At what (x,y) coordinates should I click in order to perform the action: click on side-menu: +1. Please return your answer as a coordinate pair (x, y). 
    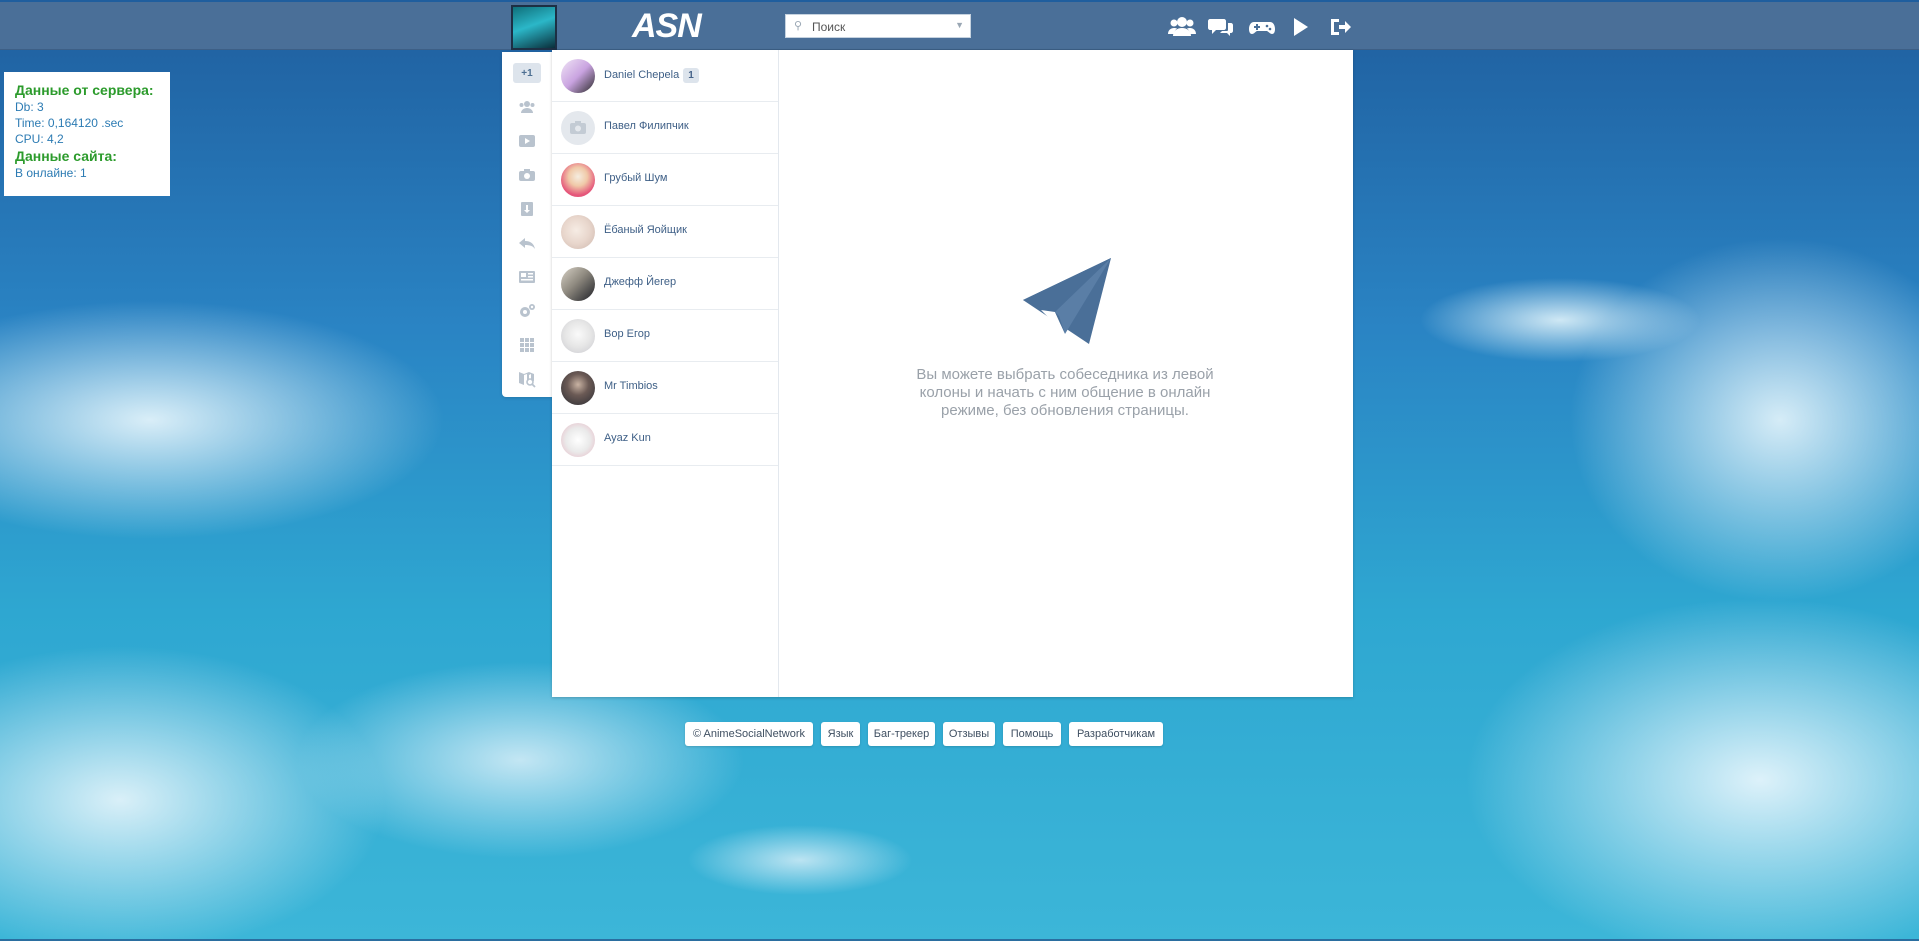
    Looking at the image, I should click on (527, 224).